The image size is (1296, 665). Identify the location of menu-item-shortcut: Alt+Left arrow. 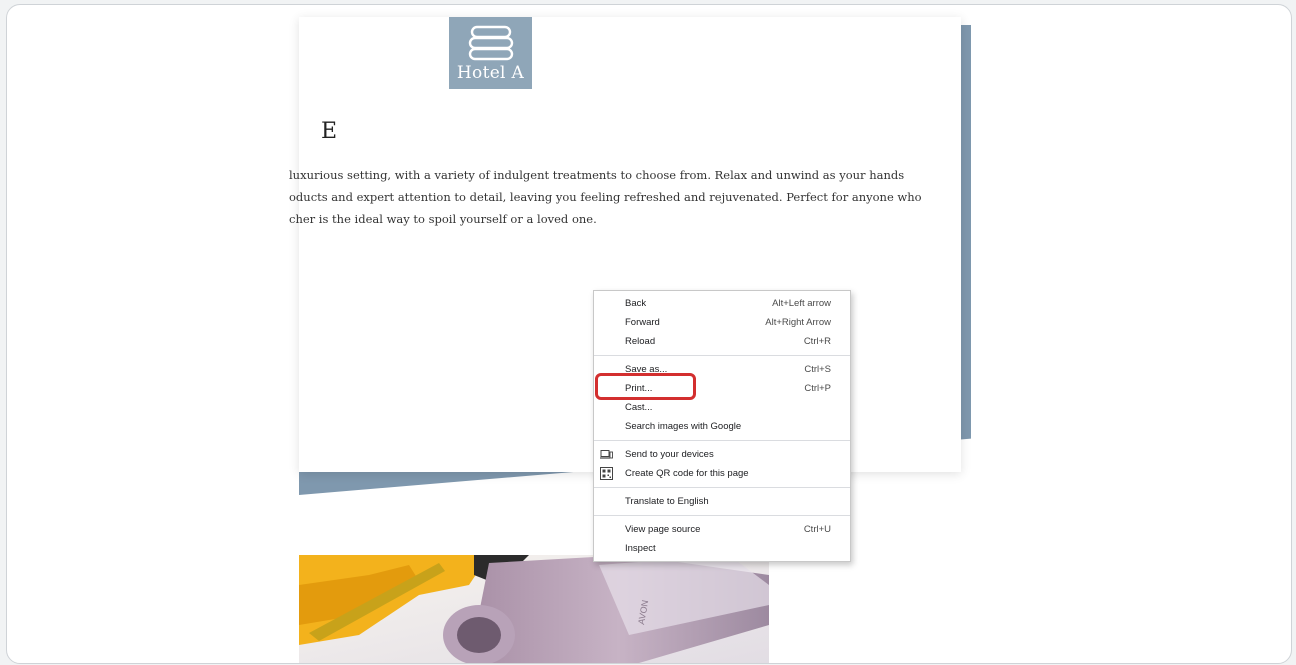
(801, 303).